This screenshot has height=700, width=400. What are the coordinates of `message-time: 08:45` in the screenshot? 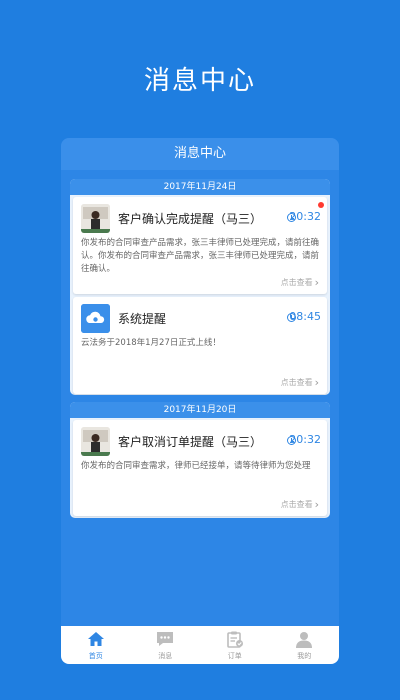 It's located at (305, 316).